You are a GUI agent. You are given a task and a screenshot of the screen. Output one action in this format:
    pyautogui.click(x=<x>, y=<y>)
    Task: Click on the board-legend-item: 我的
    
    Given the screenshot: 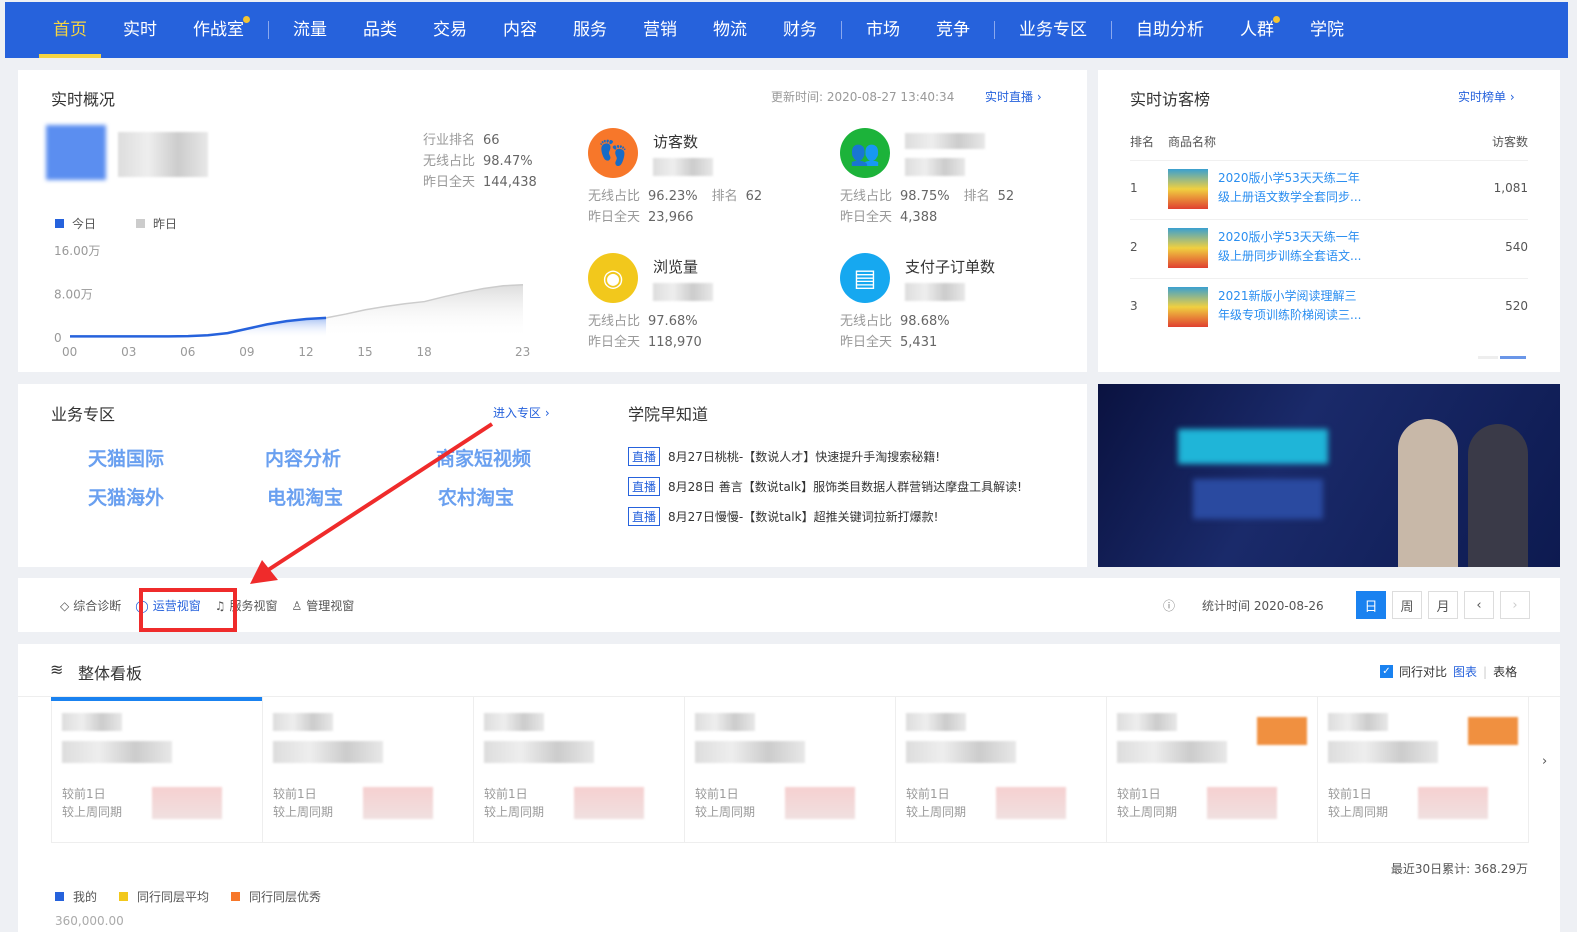 What is the action you would take?
    pyautogui.click(x=76, y=896)
    